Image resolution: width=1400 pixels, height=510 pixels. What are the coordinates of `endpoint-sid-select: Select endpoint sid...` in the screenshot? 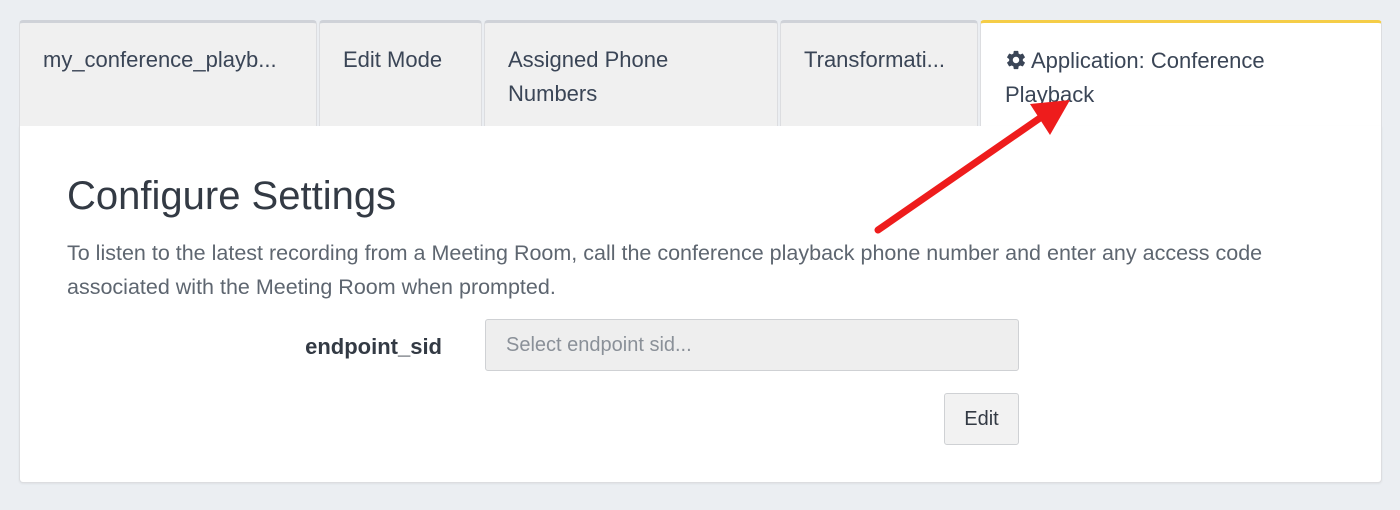 It's located at (752, 345).